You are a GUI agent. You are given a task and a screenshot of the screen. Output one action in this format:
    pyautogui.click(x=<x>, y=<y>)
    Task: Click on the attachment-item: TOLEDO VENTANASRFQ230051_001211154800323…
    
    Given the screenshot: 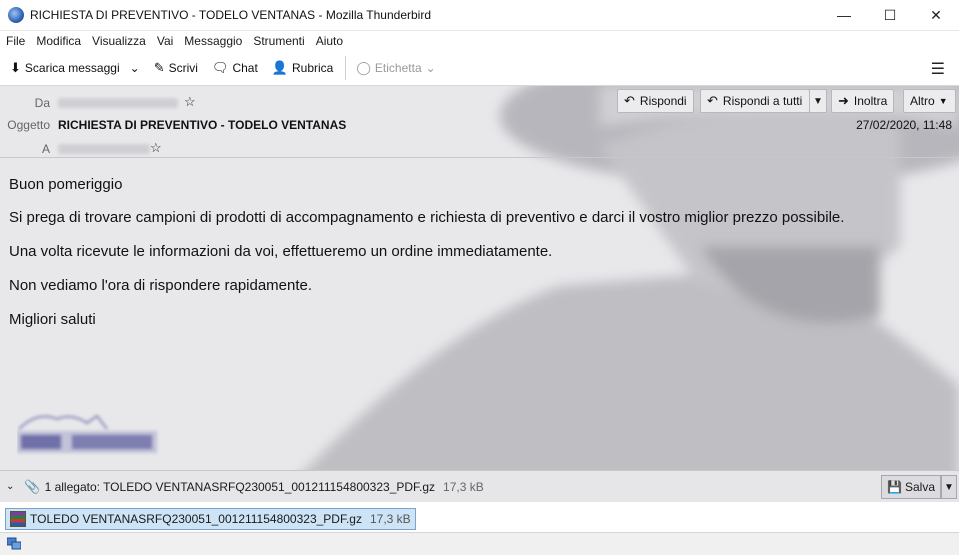 What is the action you would take?
    pyautogui.click(x=210, y=519)
    